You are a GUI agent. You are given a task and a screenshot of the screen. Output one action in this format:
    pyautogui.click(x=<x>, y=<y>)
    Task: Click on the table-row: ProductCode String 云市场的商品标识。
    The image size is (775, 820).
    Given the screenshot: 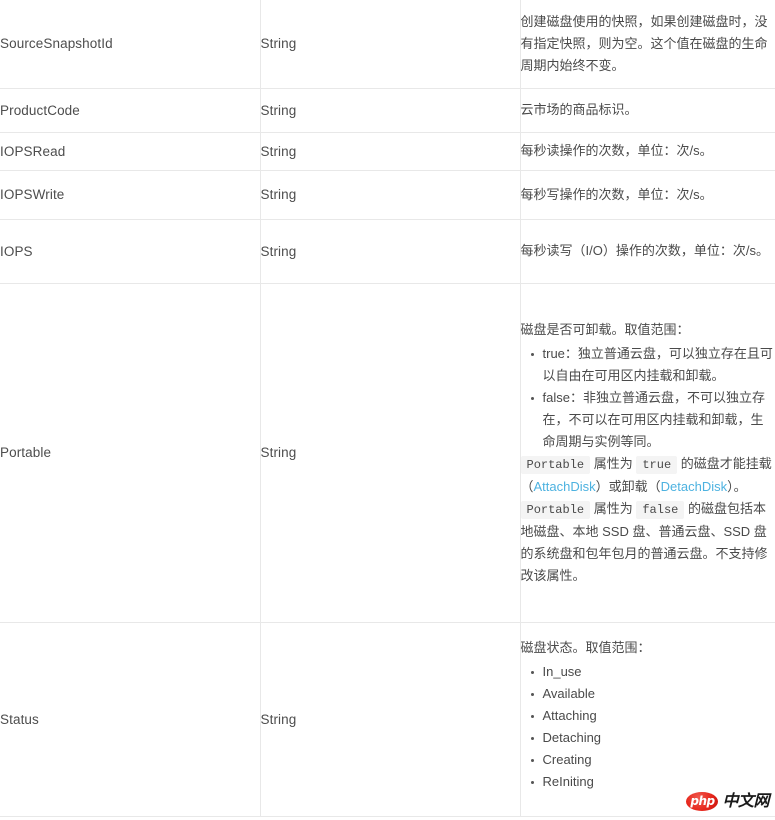 What is the action you would take?
    pyautogui.click(x=387, y=110)
    